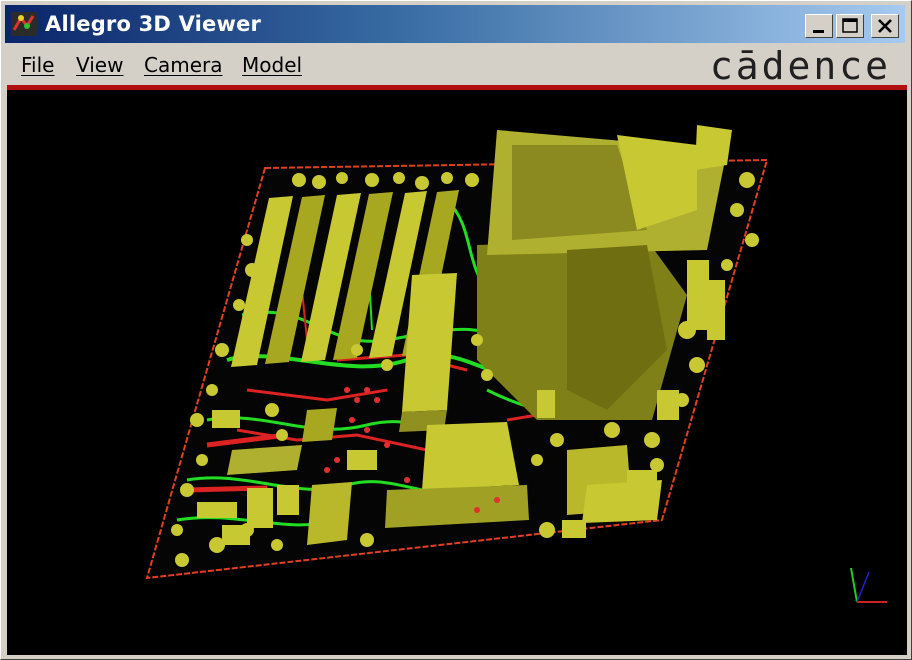 The image size is (912, 660). I want to click on maximize-button, so click(850, 26).